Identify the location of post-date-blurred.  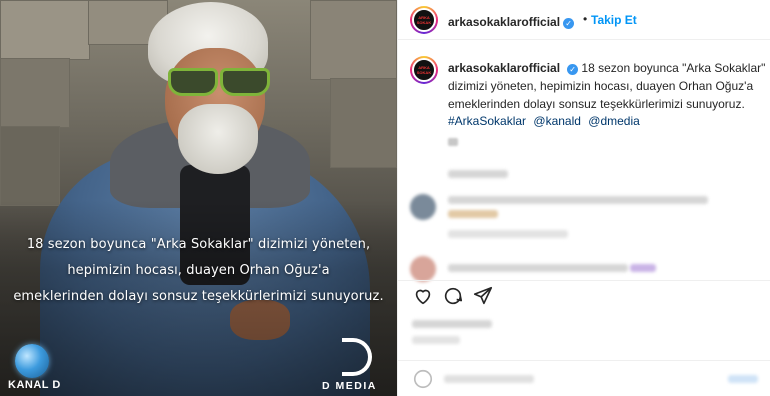
(436, 340).